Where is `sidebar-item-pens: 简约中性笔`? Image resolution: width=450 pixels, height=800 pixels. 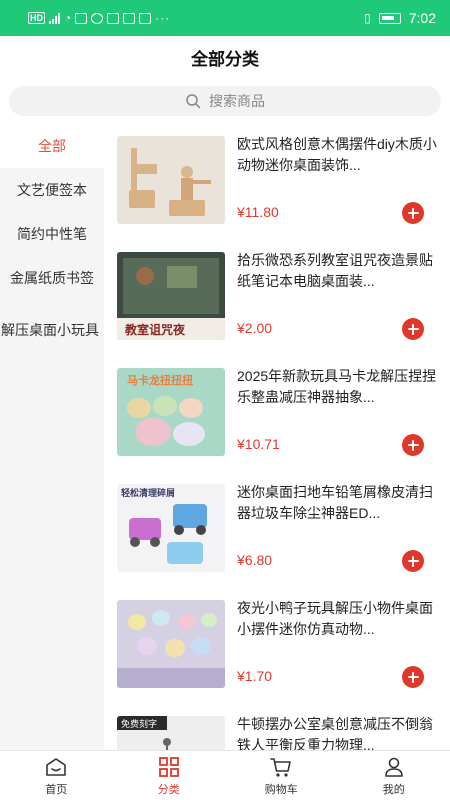
sidebar-item-pens: 简约中性笔 is located at coordinates (52, 234).